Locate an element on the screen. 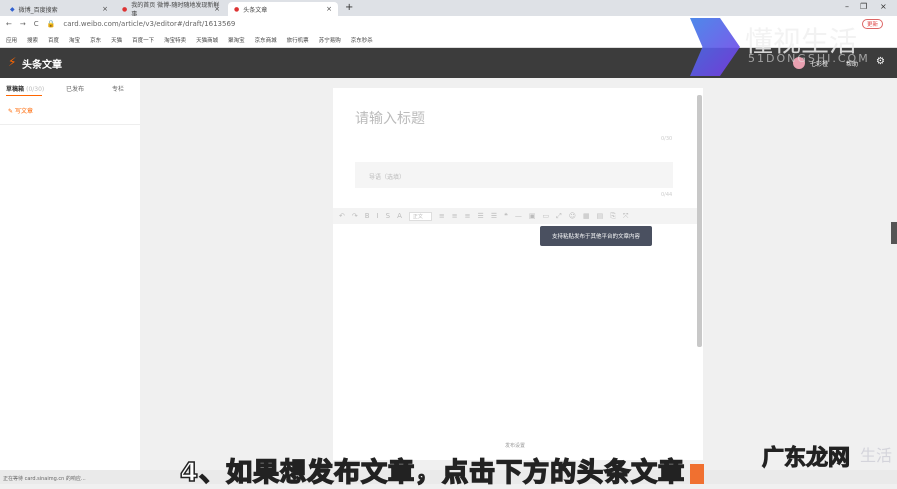 The height and width of the screenshot is (489, 897). bookmark: 聚淘宝 is located at coordinates (236, 40).